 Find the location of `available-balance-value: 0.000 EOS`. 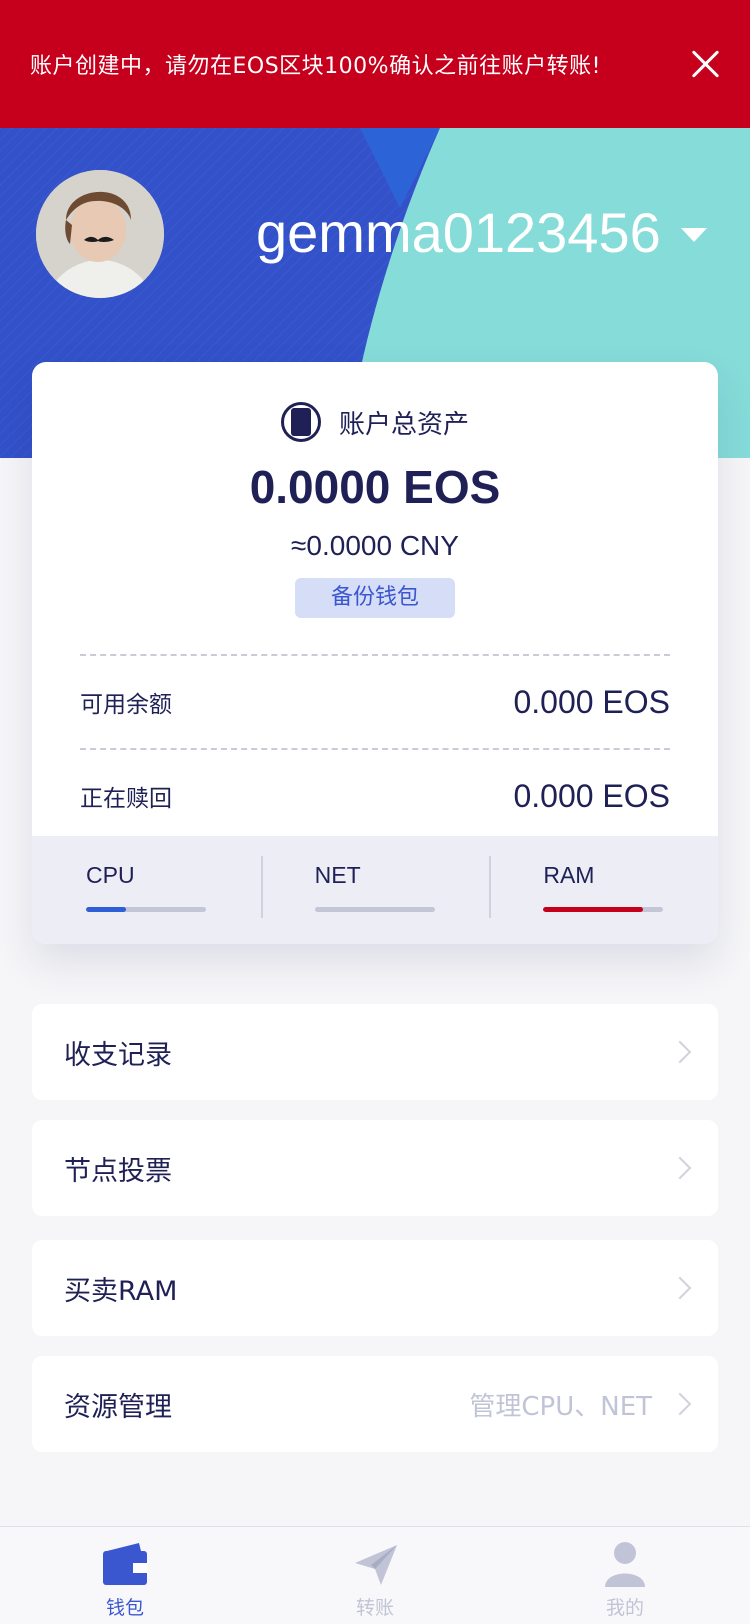

available-balance-value: 0.000 EOS is located at coordinates (591, 701).